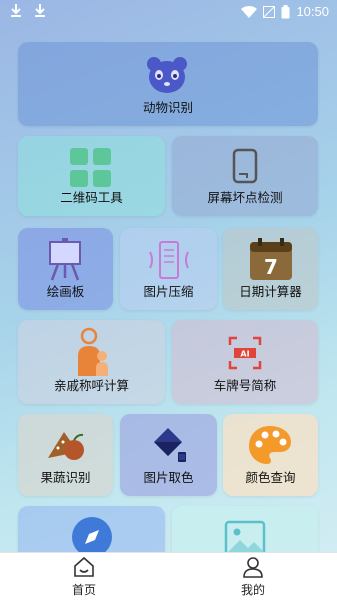 This screenshot has width=337, height=600. What do you see at coordinates (270, 291) in the screenshot?
I see `date-calculator-label: 日期计算器` at bounding box center [270, 291].